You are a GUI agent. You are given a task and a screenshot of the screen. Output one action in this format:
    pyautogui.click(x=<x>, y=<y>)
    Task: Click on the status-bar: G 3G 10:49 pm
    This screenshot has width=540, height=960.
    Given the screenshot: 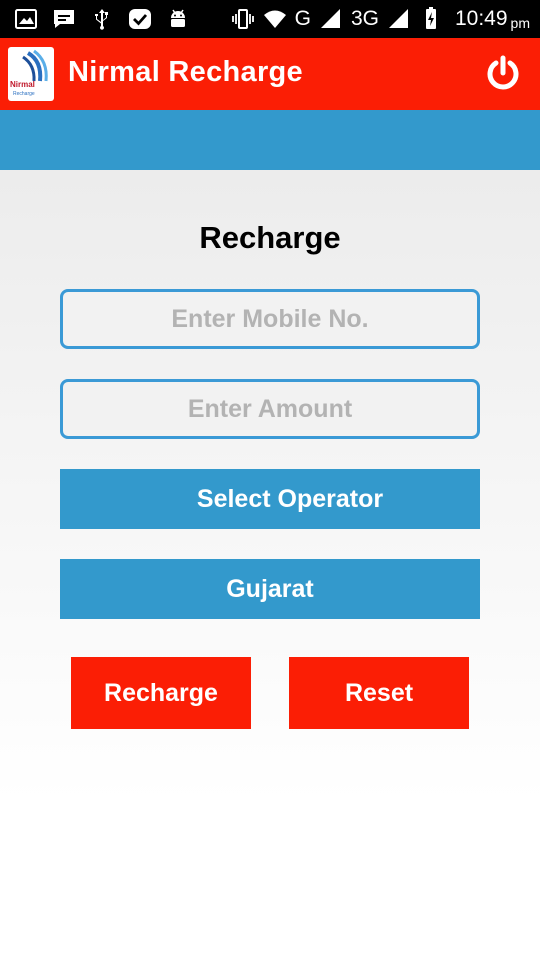 What is the action you would take?
    pyautogui.click(x=270, y=19)
    